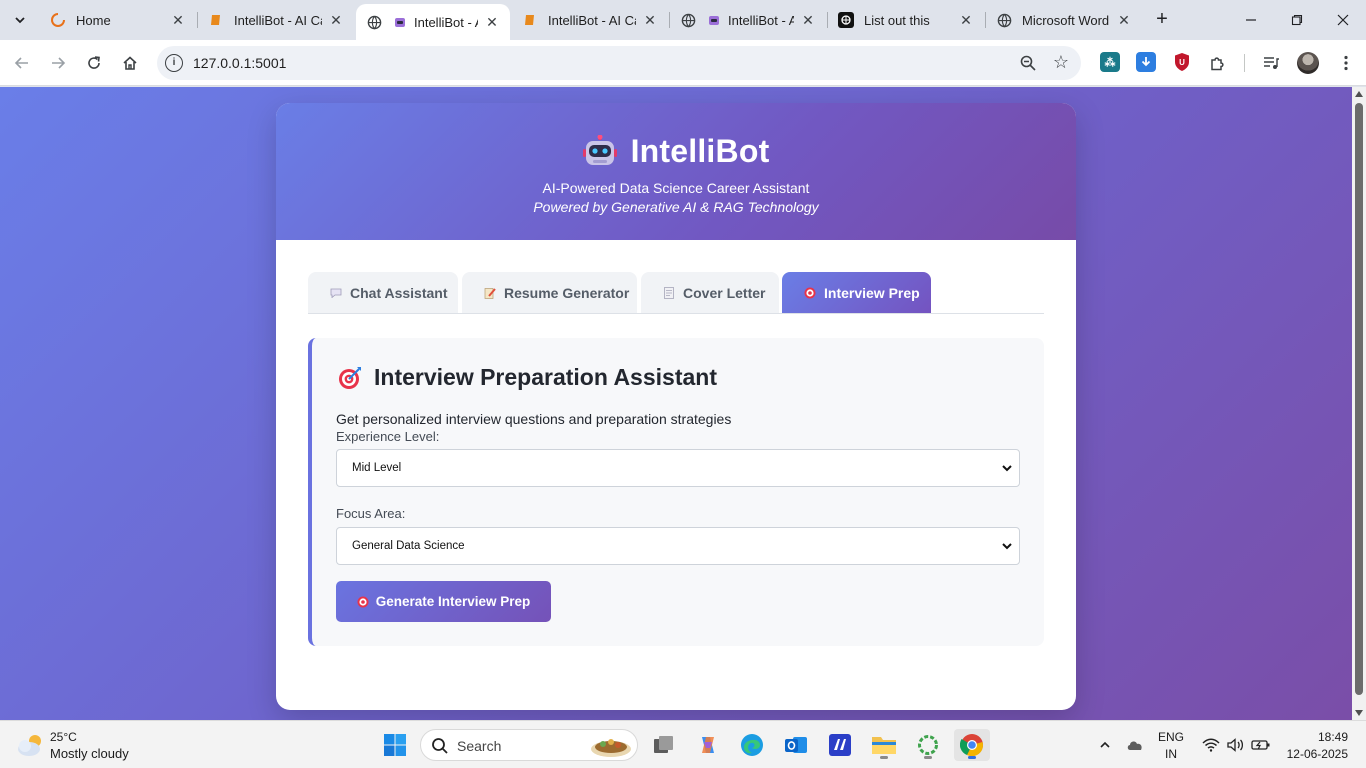 This screenshot has height=768, width=1366. Describe the element at coordinates (93, 20) in the screenshot. I see `browser-tab-title: Home` at that location.